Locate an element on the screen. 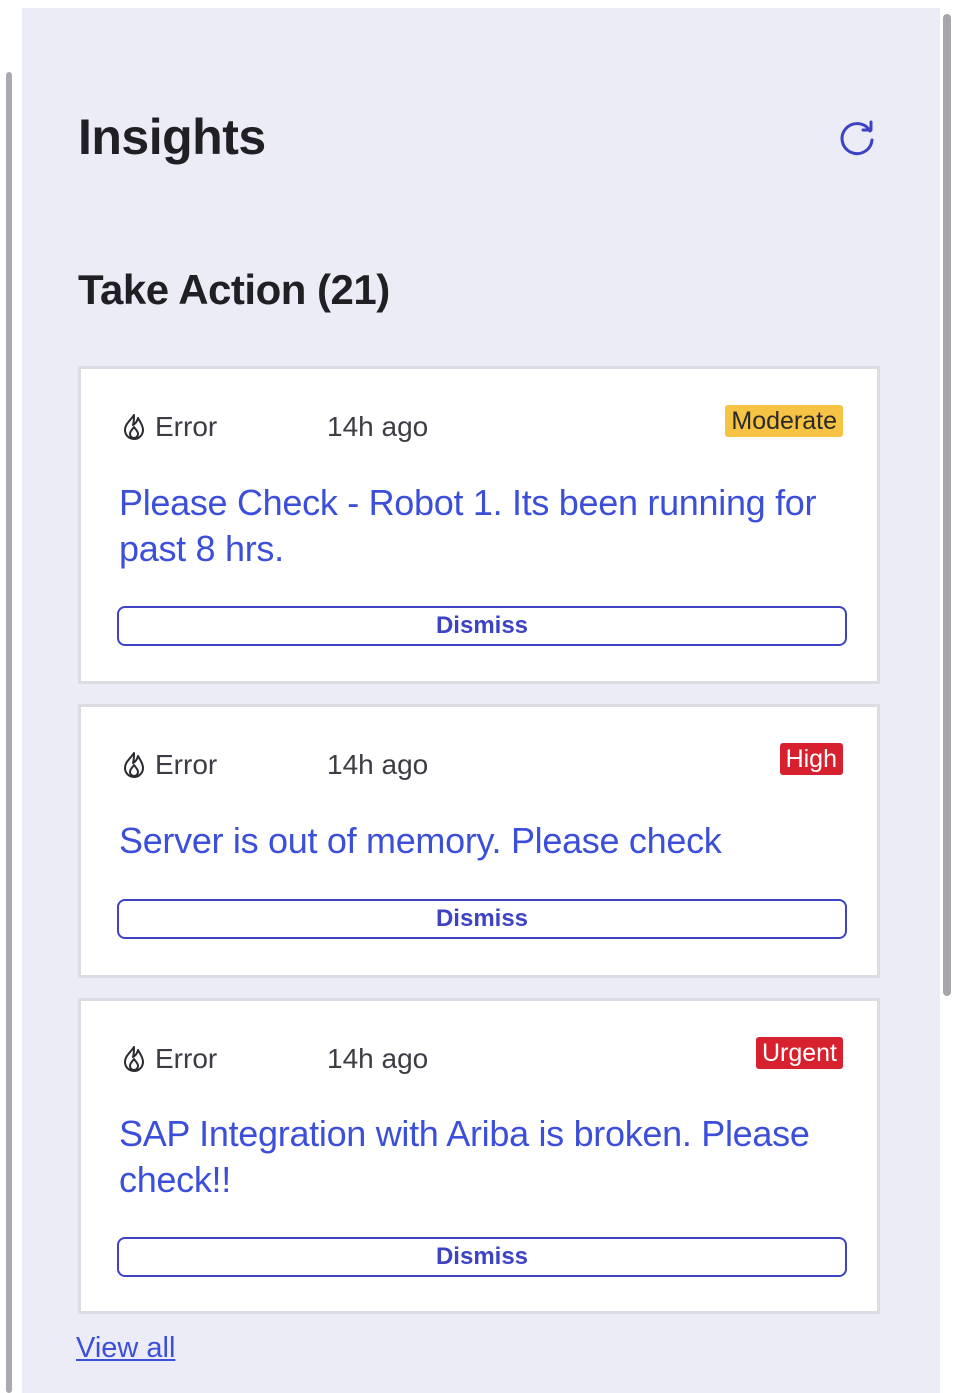 The width and height of the screenshot is (954, 1393). section-title: Take Action (21) is located at coordinates (234, 289).